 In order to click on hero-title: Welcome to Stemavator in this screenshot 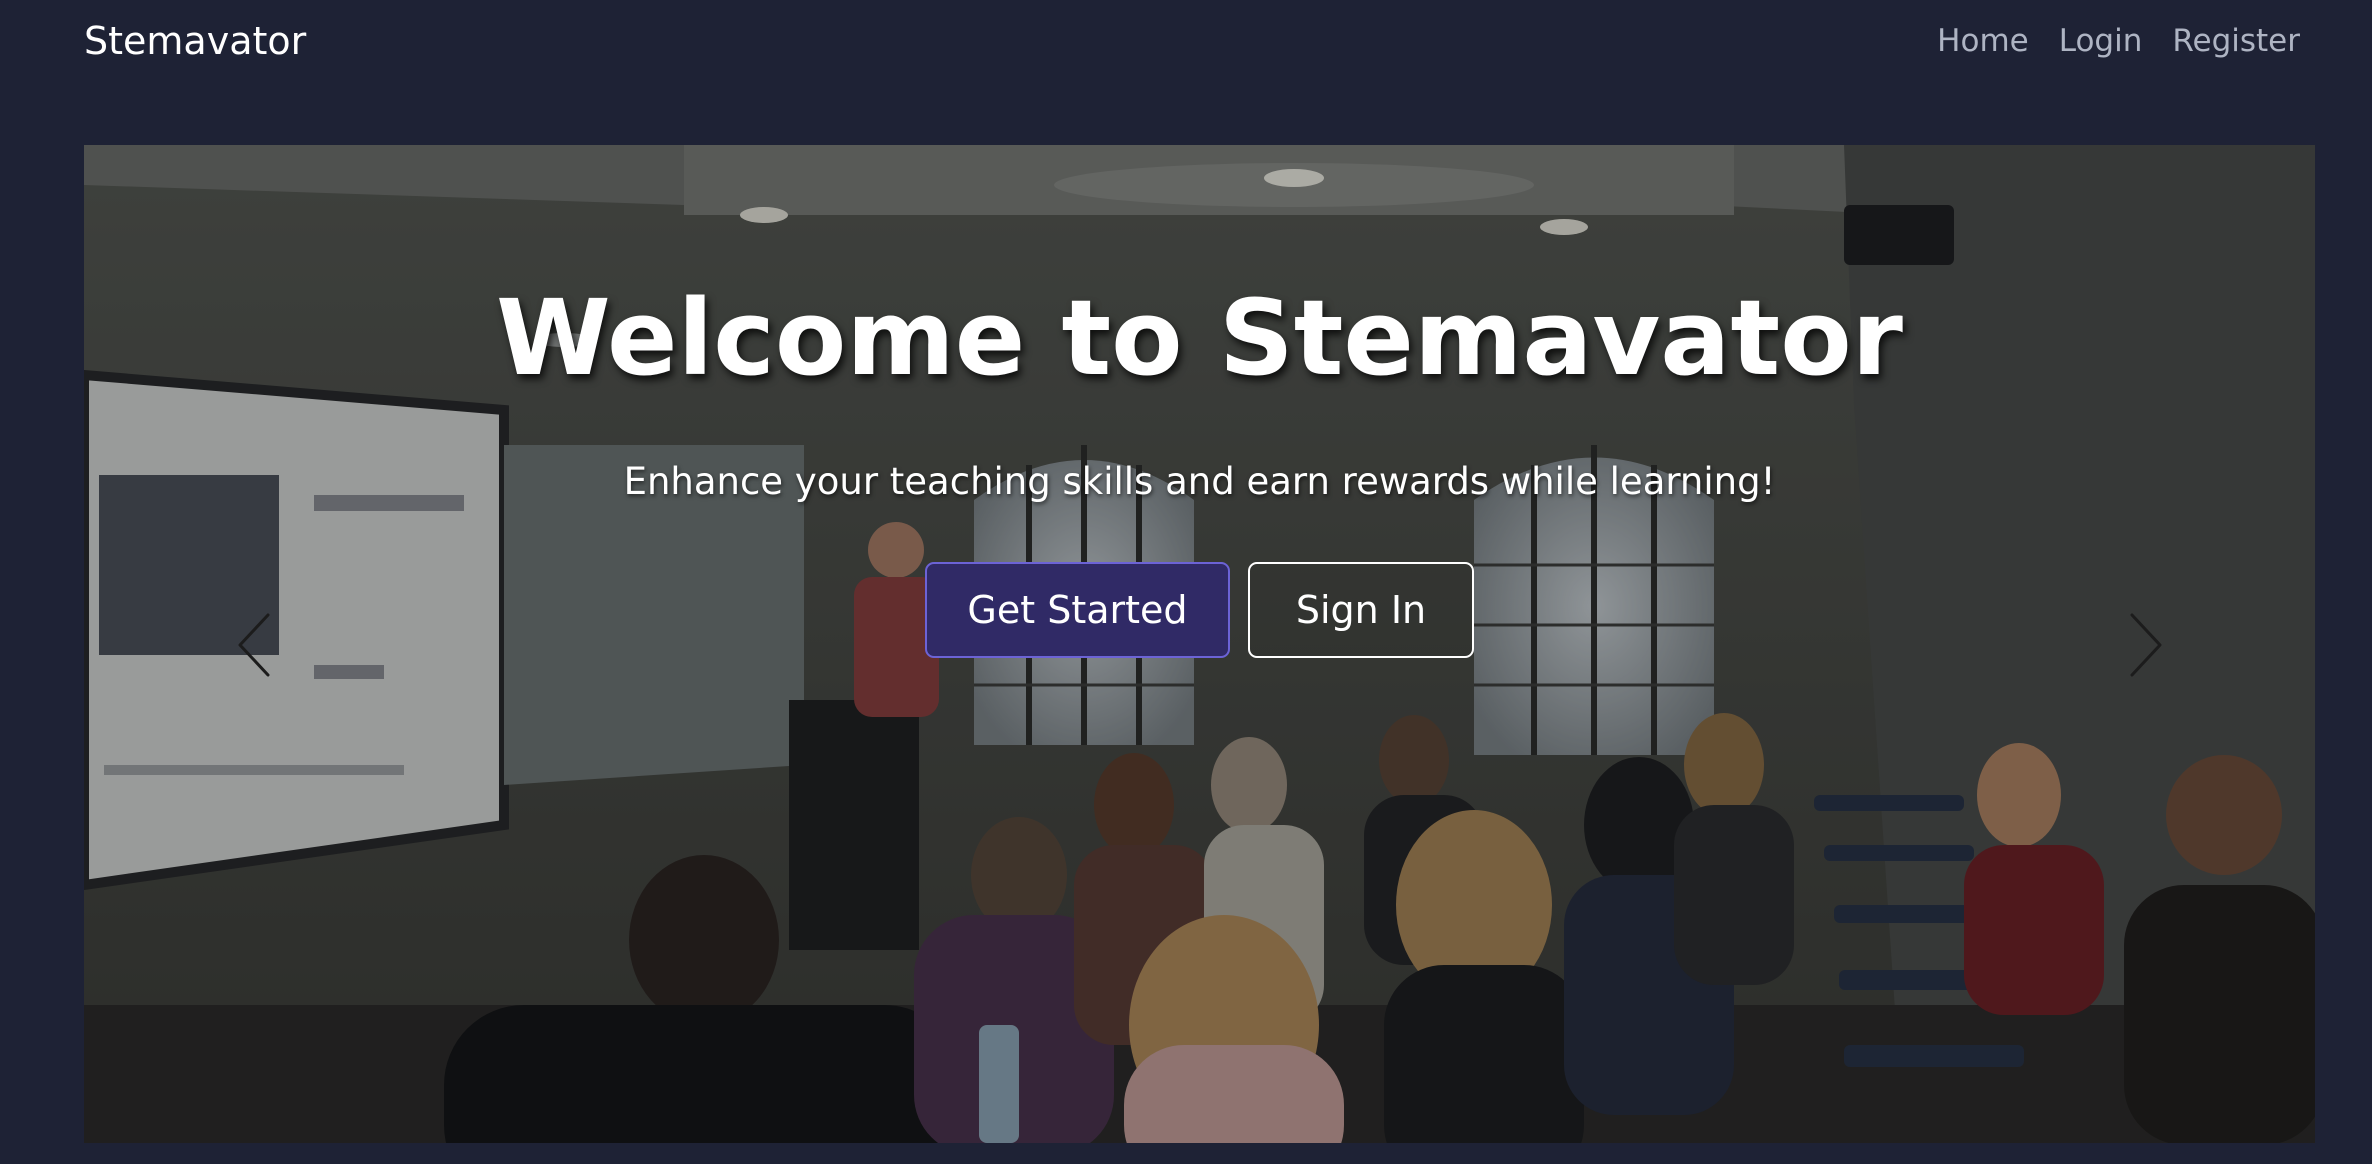, I will do `click(1199, 338)`.